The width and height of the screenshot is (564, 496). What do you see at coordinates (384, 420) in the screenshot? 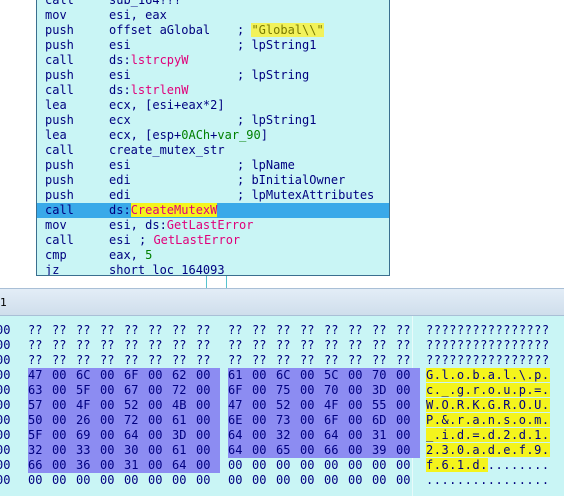
I see `hex-byte: 6D` at bounding box center [384, 420].